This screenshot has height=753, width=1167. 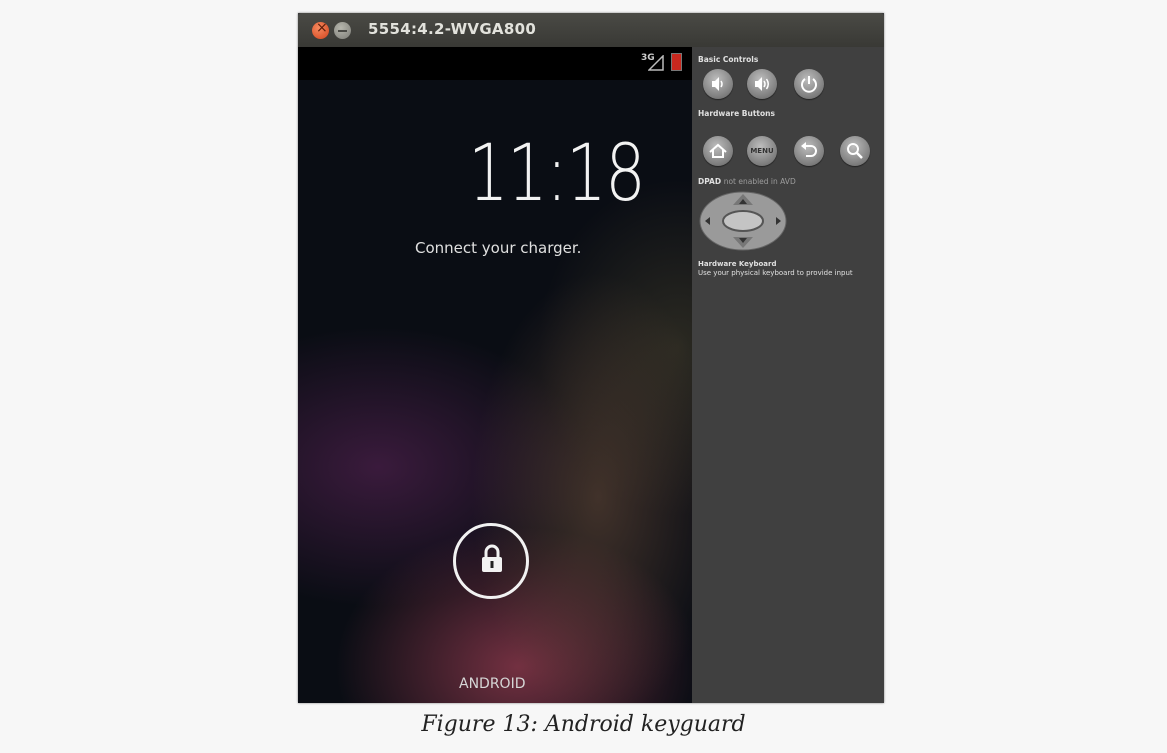 What do you see at coordinates (676, 62) in the screenshot?
I see `battery-icon` at bounding box center [676, 62].